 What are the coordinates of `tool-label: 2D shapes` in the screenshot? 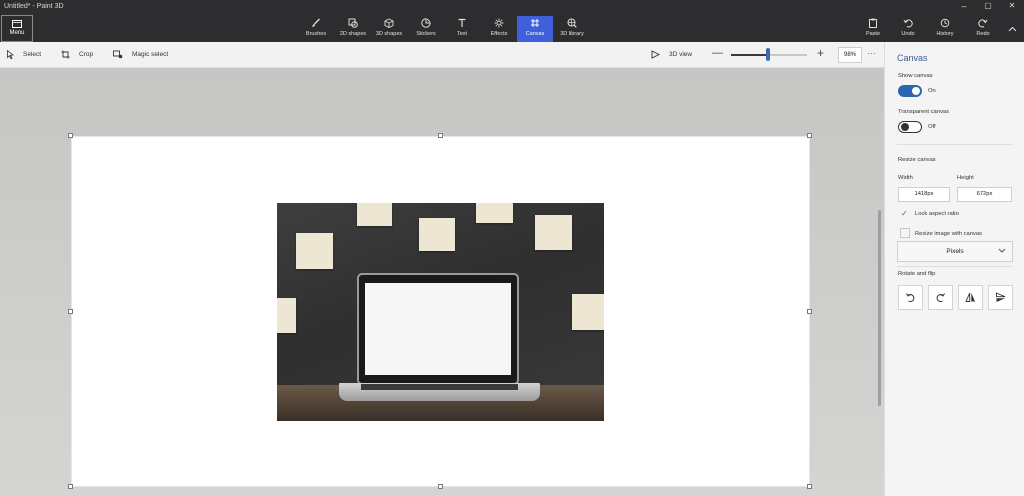 It's located at (353, 34).